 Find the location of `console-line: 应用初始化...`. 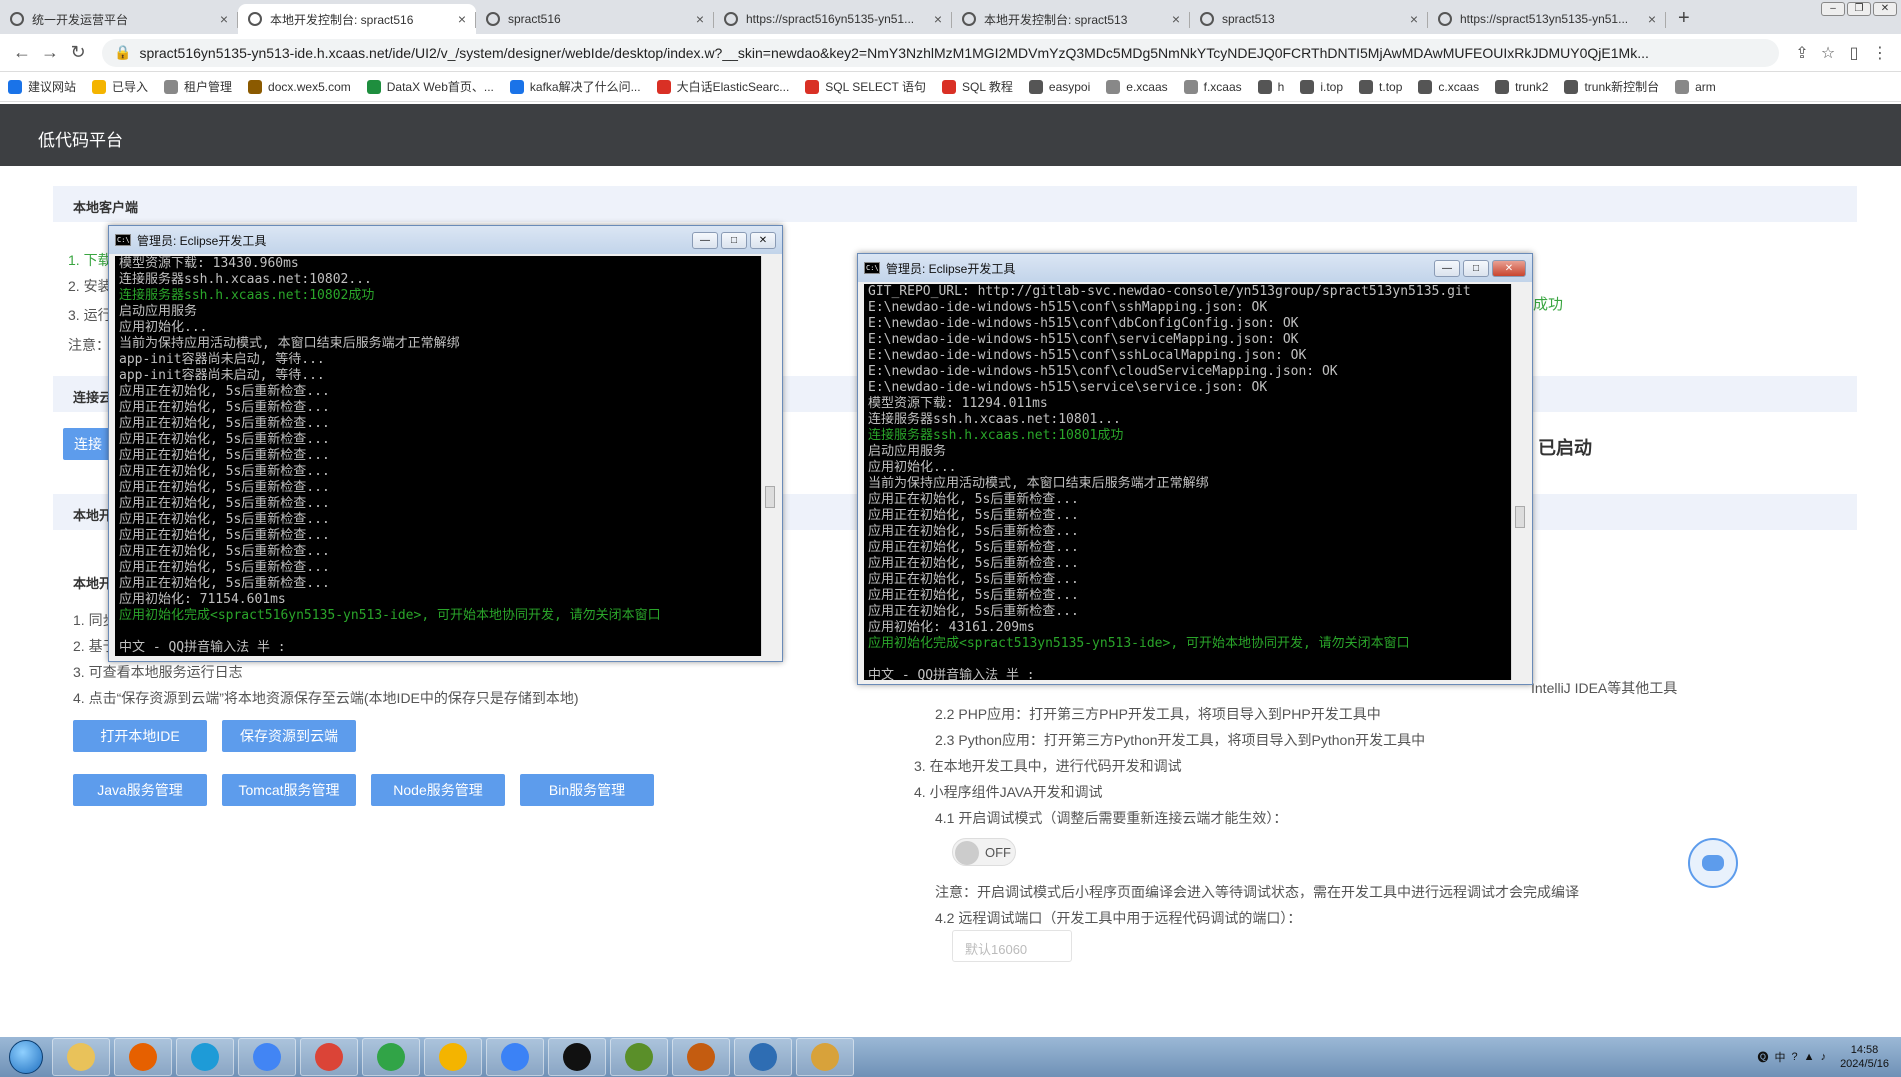

console-line: 应用初始化... is located at coordinates (163, 327).